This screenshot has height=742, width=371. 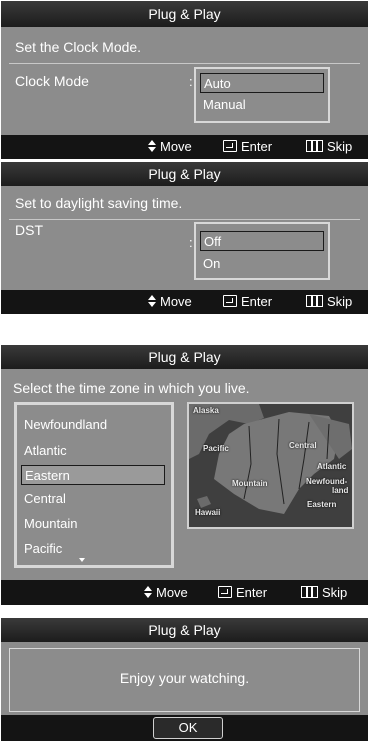 I want to click on map-label-atlantic: Atlantic, so click(x=332, y=466).